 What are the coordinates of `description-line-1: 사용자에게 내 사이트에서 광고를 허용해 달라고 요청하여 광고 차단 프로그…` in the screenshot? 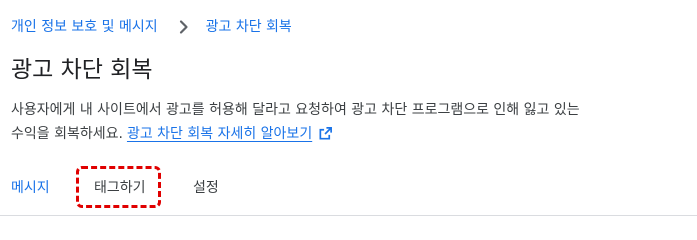 It's located at (295, 110).